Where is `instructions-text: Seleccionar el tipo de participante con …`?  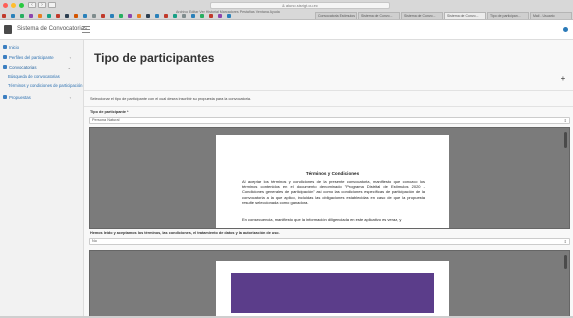
instructions-text: Seleccionar el tipo de participante con … is located at coordinates (171, 99).